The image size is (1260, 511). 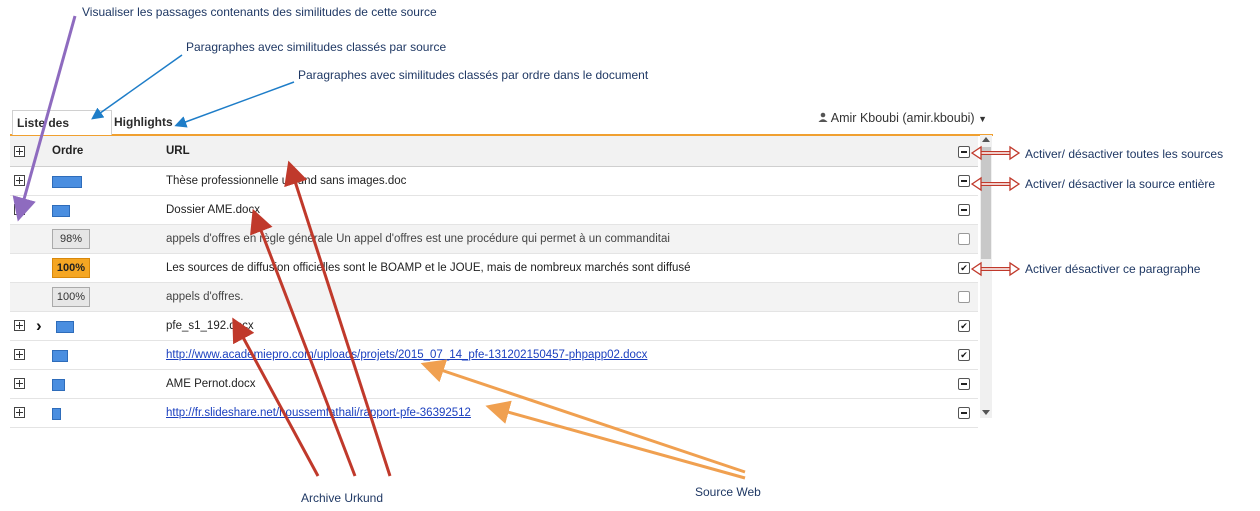 I want to click on annotation-archive: Archive Urkund, so click(x=342, y=498).